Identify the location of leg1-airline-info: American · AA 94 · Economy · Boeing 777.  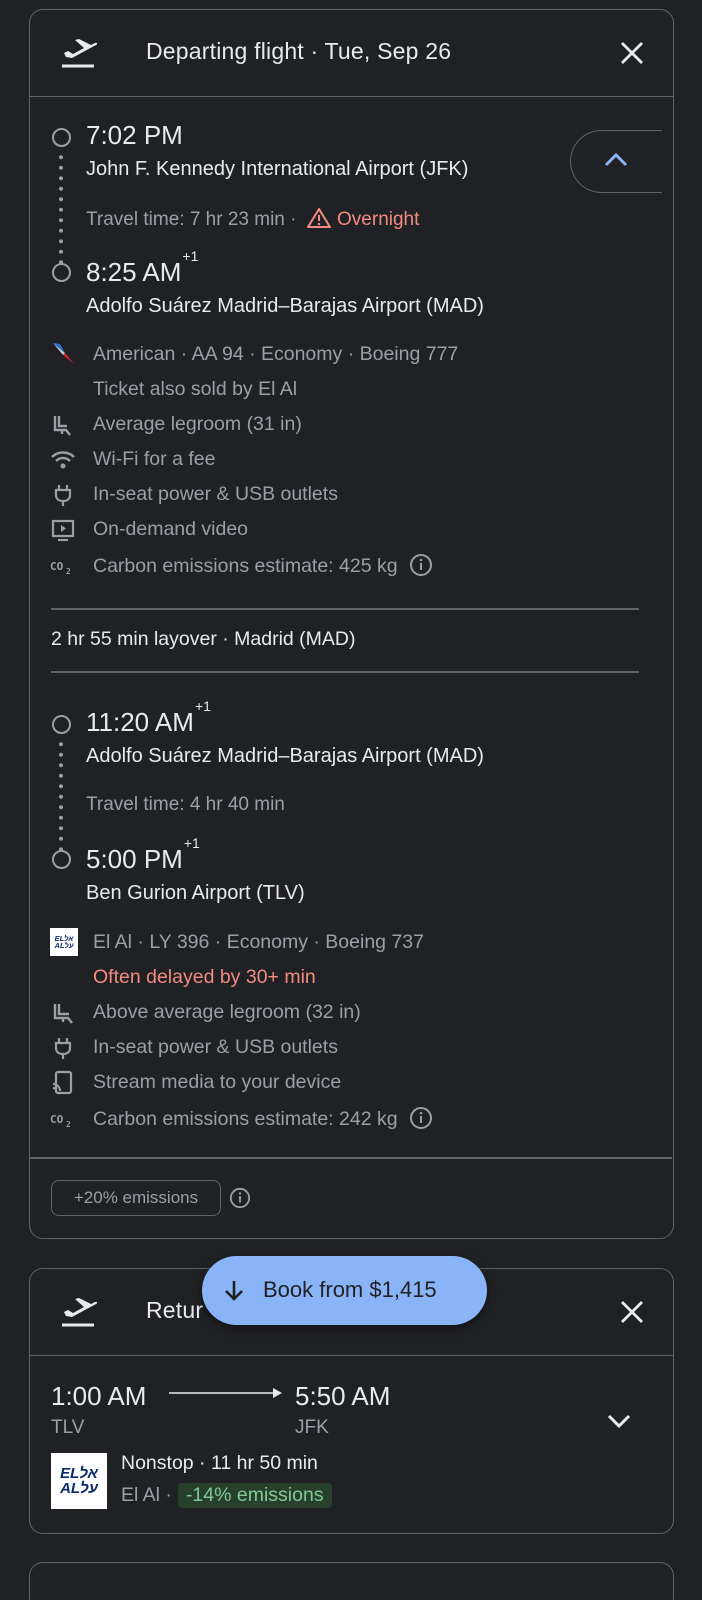
(276, 354).